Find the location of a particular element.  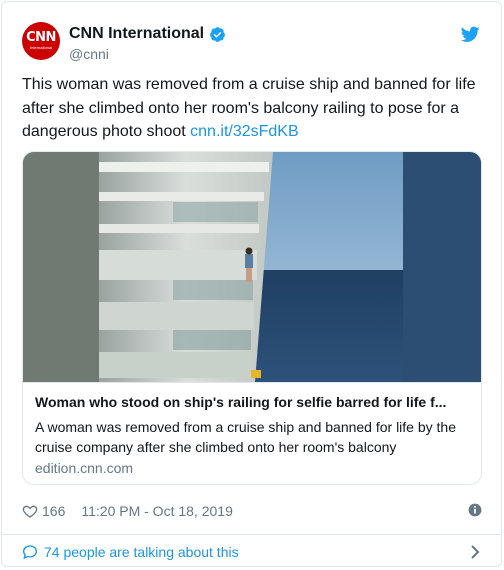

card-domain: edition.cnn.com is located at coordinates (84, 468).